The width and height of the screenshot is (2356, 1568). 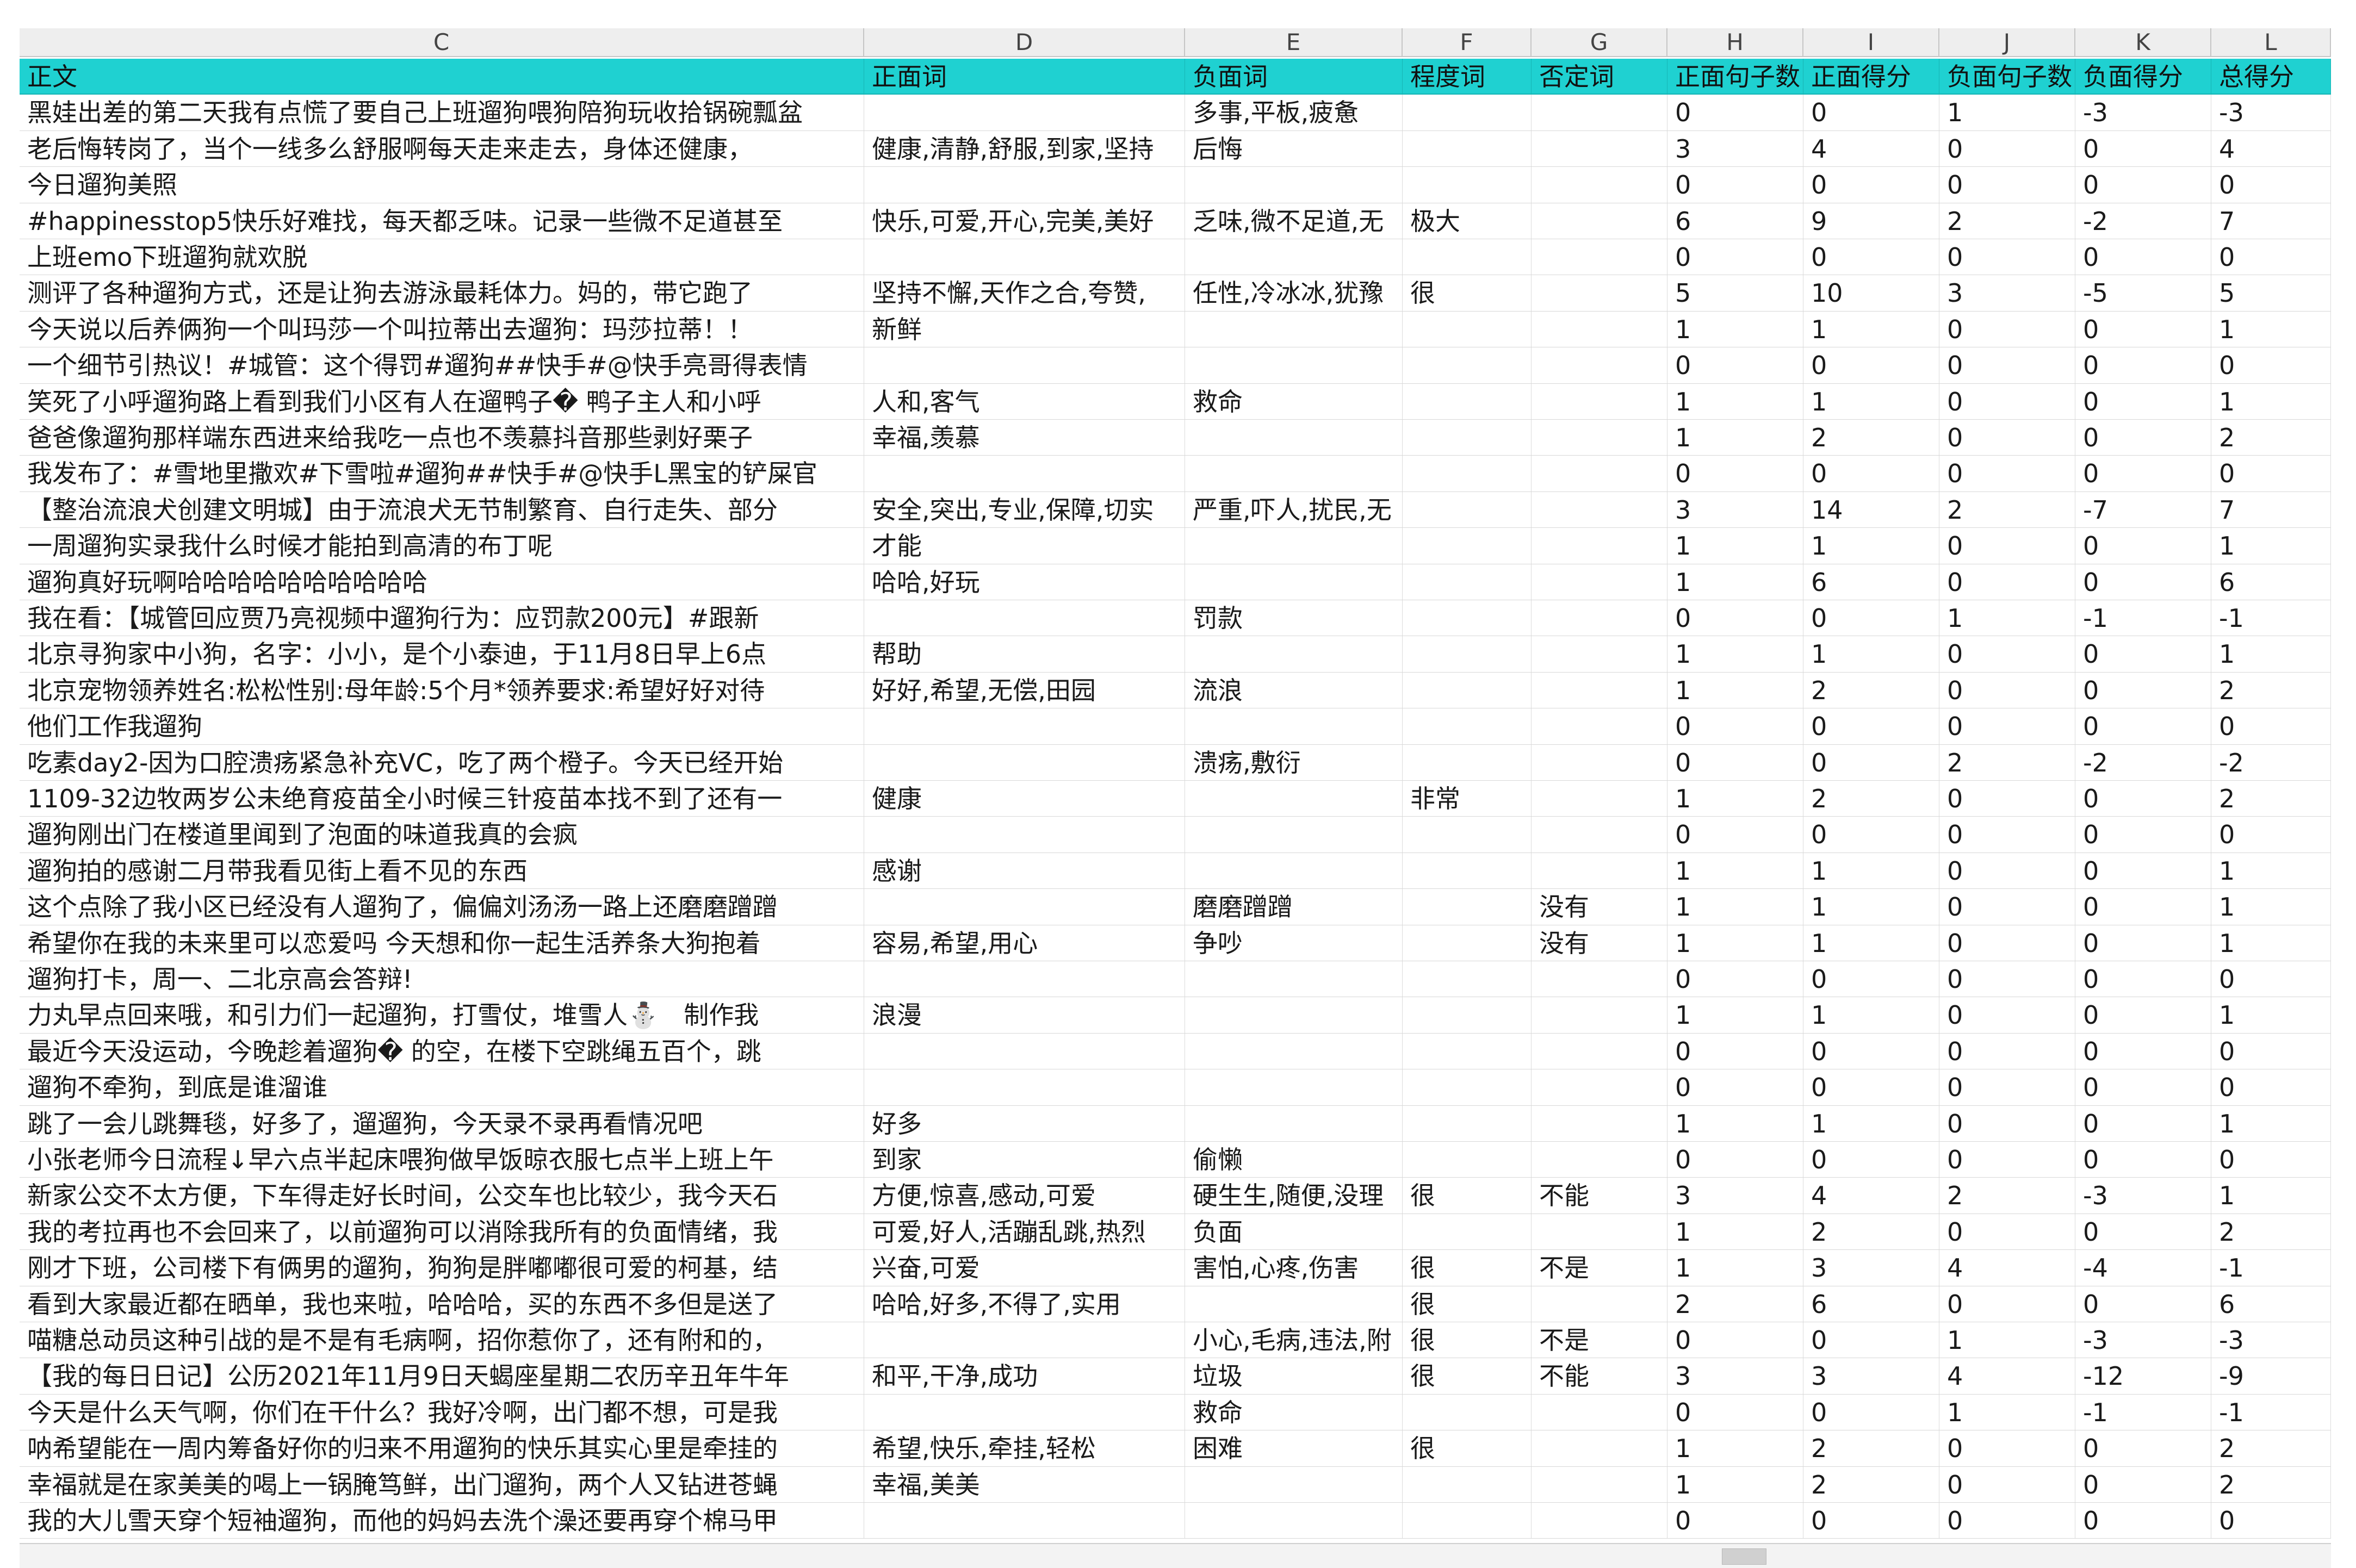 What do you see at coordinates (1024, 871) in the screenshot?
I see `table-cell: 感谢` at bounding box center [1024, 871].